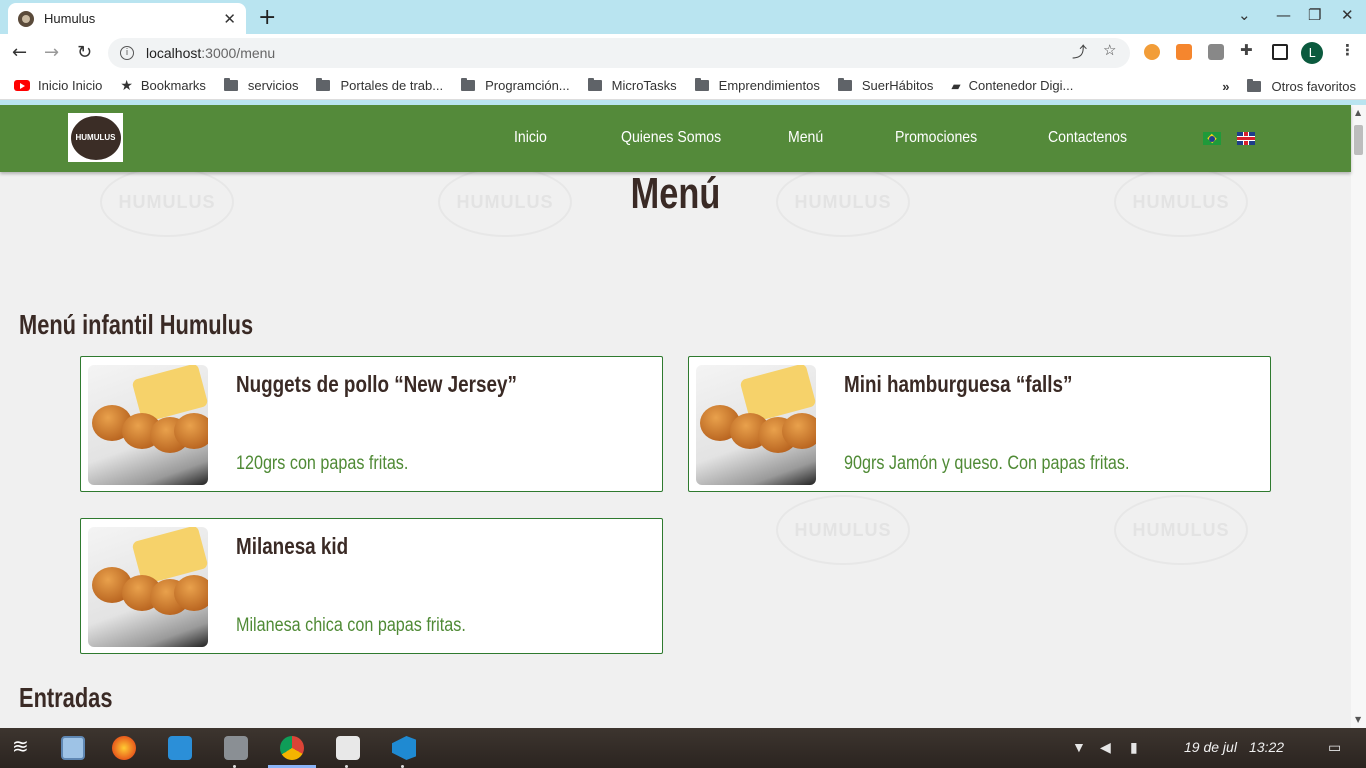 Image resolution: width=1366 pixels, height=768 pixels. What do you see at coordinates (1134, 747) in the screenshot?
I see `battery-icon: ▮` at bounding box center [1134, 747].